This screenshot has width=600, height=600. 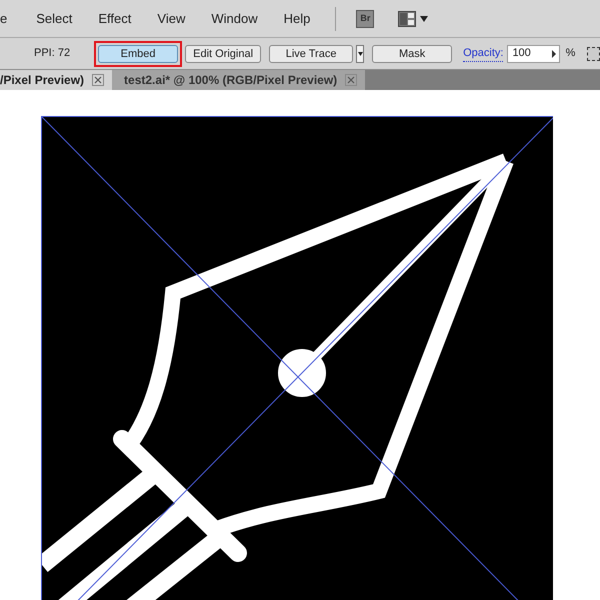 I want to click on ppi-label: PPI: 72, so click(x=52, y=54).